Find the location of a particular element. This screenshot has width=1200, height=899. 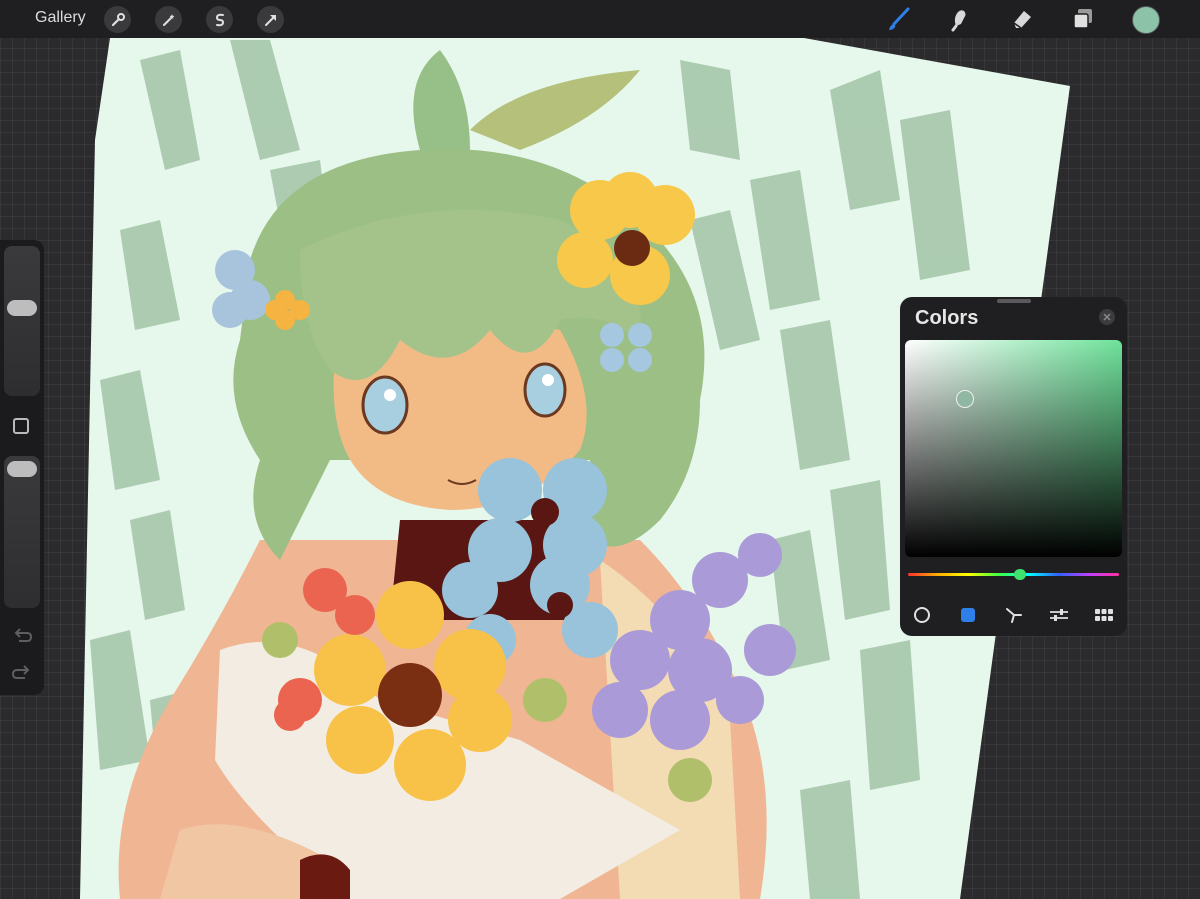

colors-panel: Colors is located at coordinates (1013, 466).